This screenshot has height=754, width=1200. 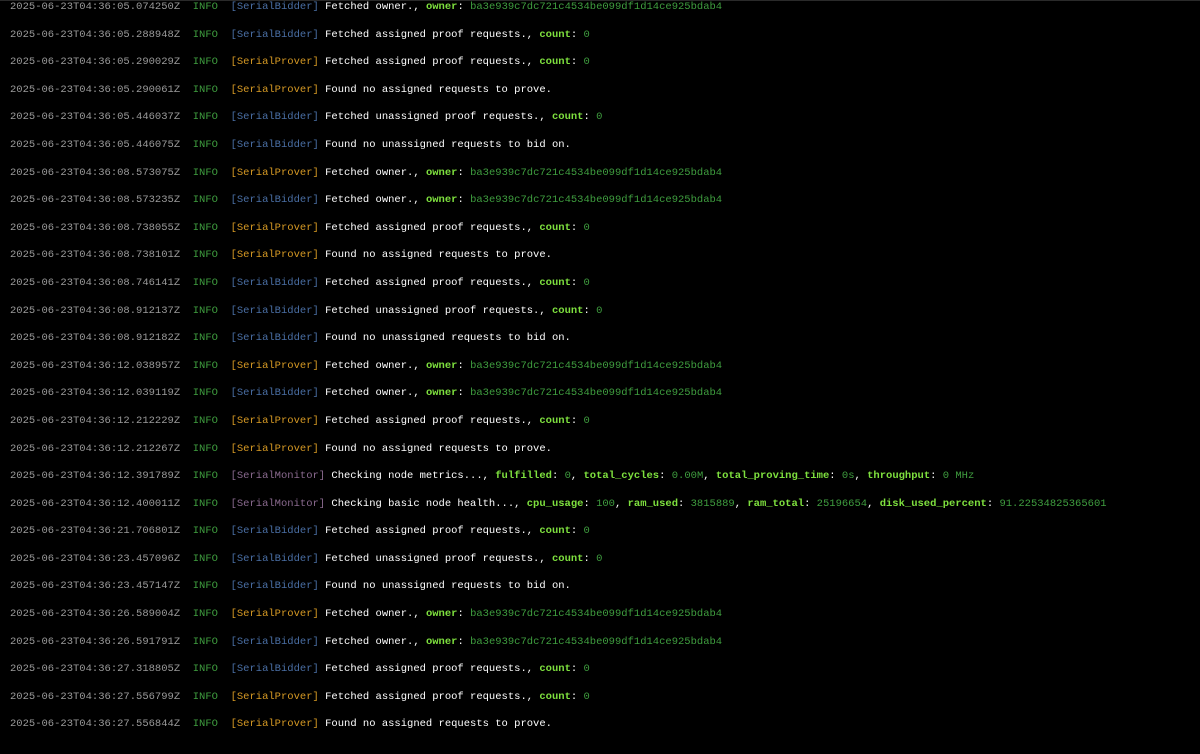 What do you see at coordinates (95, 669) in the screenshot?
I see `log-timestamp: 2025-06-23T04:36:27.318805Z` at bounding box center [95, 669].